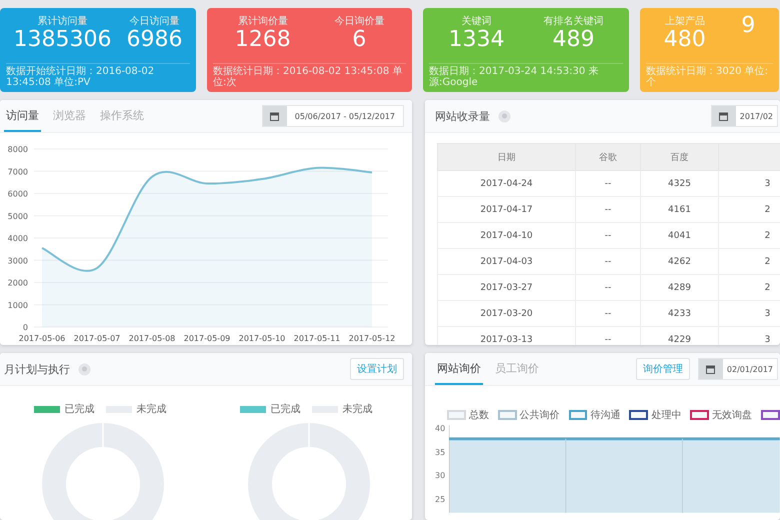 This screenshot has width=780, height=520. What do you see at coordinates (685, 40) in the screenshot?
I see `metric-value: 480` at bounding box center [685, 40].